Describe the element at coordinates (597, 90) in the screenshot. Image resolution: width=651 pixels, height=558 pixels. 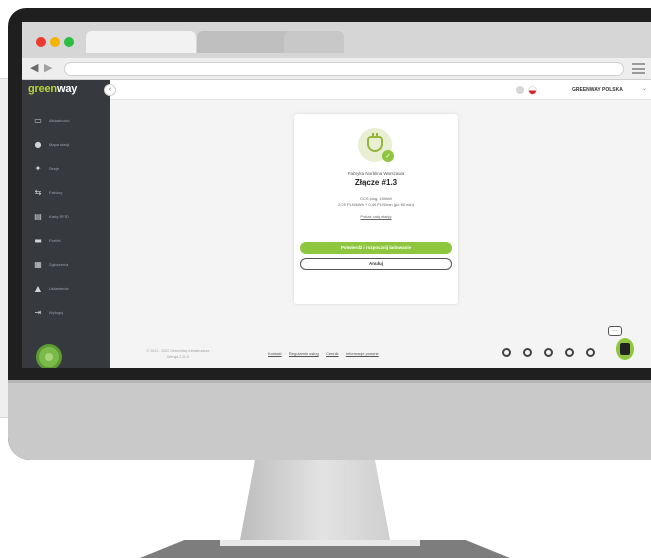
I see `account-menu: GREENWAY POLSKA` at that location.